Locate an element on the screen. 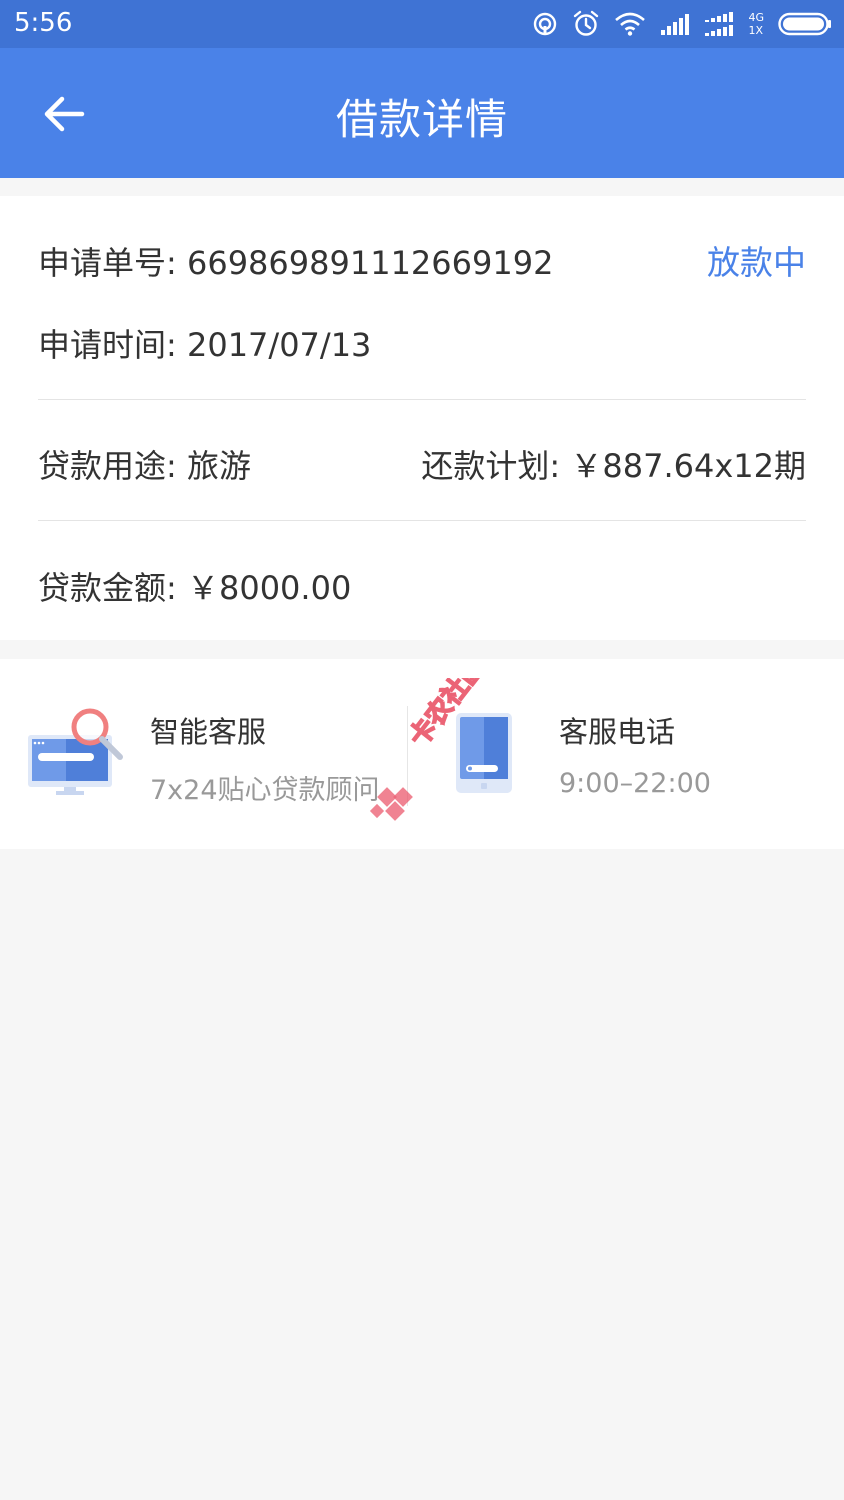 The image size is (844, 1500). phone-service-title: 客服电话 is located at coordinates (617, 732).